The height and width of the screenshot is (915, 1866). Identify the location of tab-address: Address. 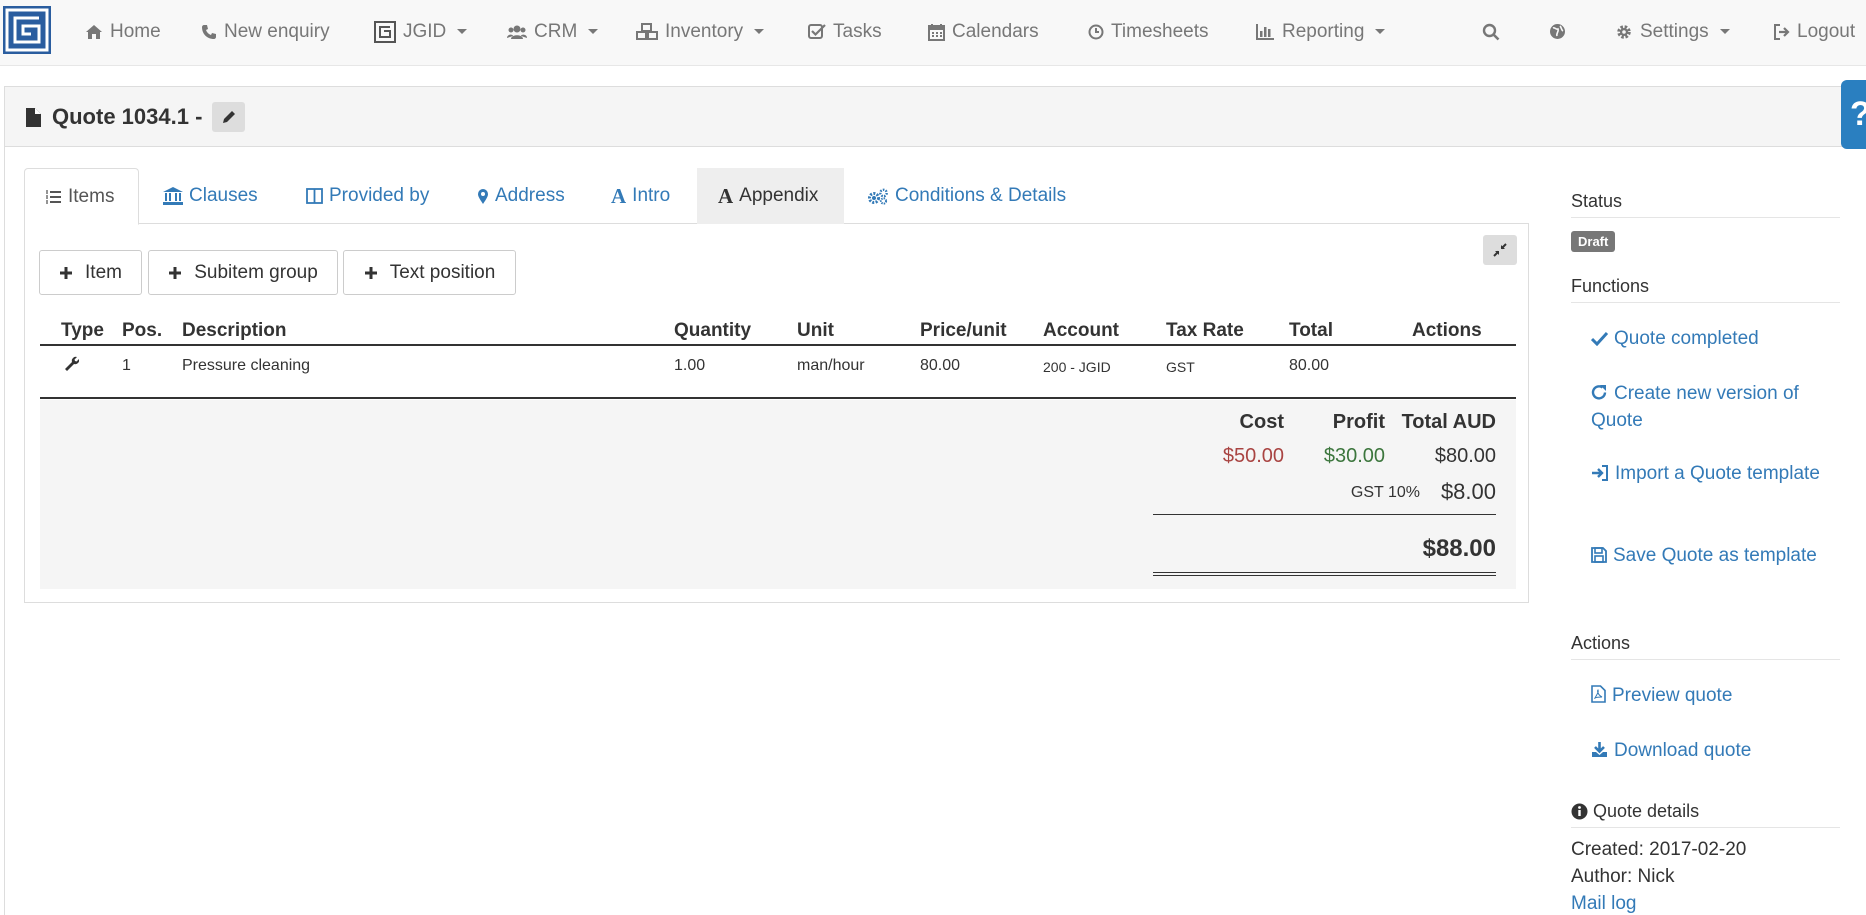
(521, 196).